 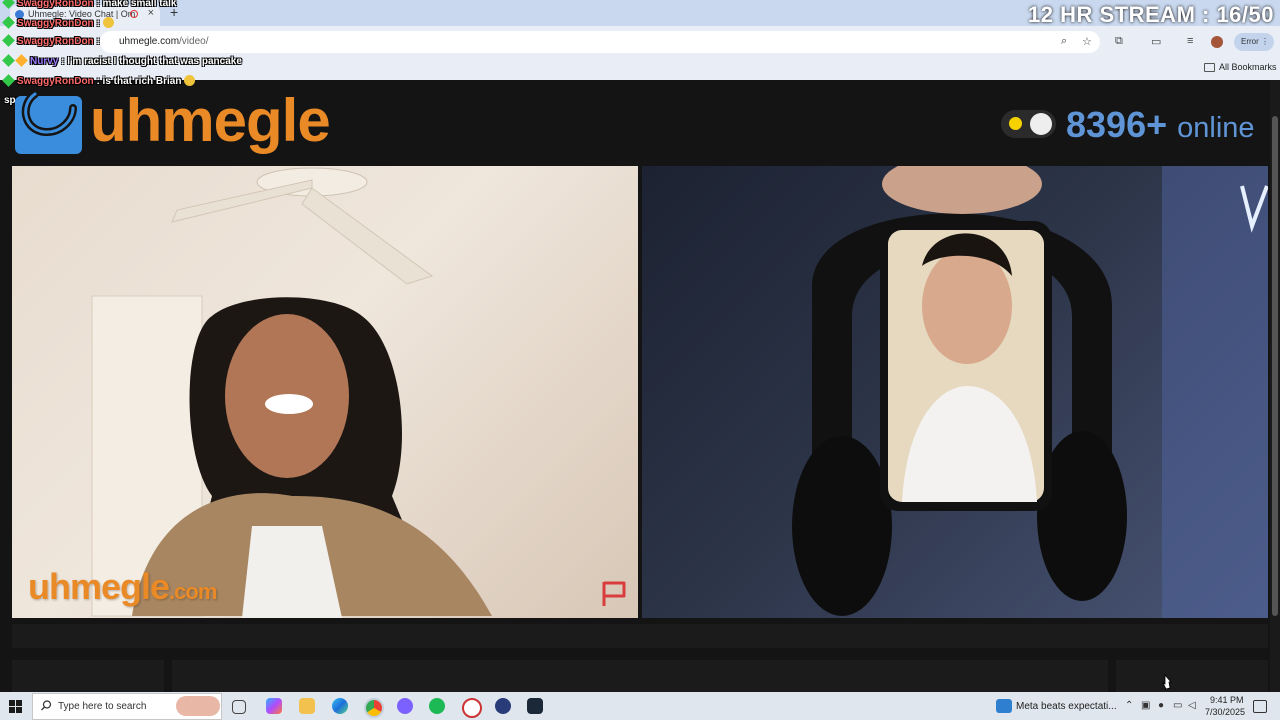 What do you see at coordinates (600, 42) in the screenshot?
I see `address-bar` at bounding box center [600, 42].